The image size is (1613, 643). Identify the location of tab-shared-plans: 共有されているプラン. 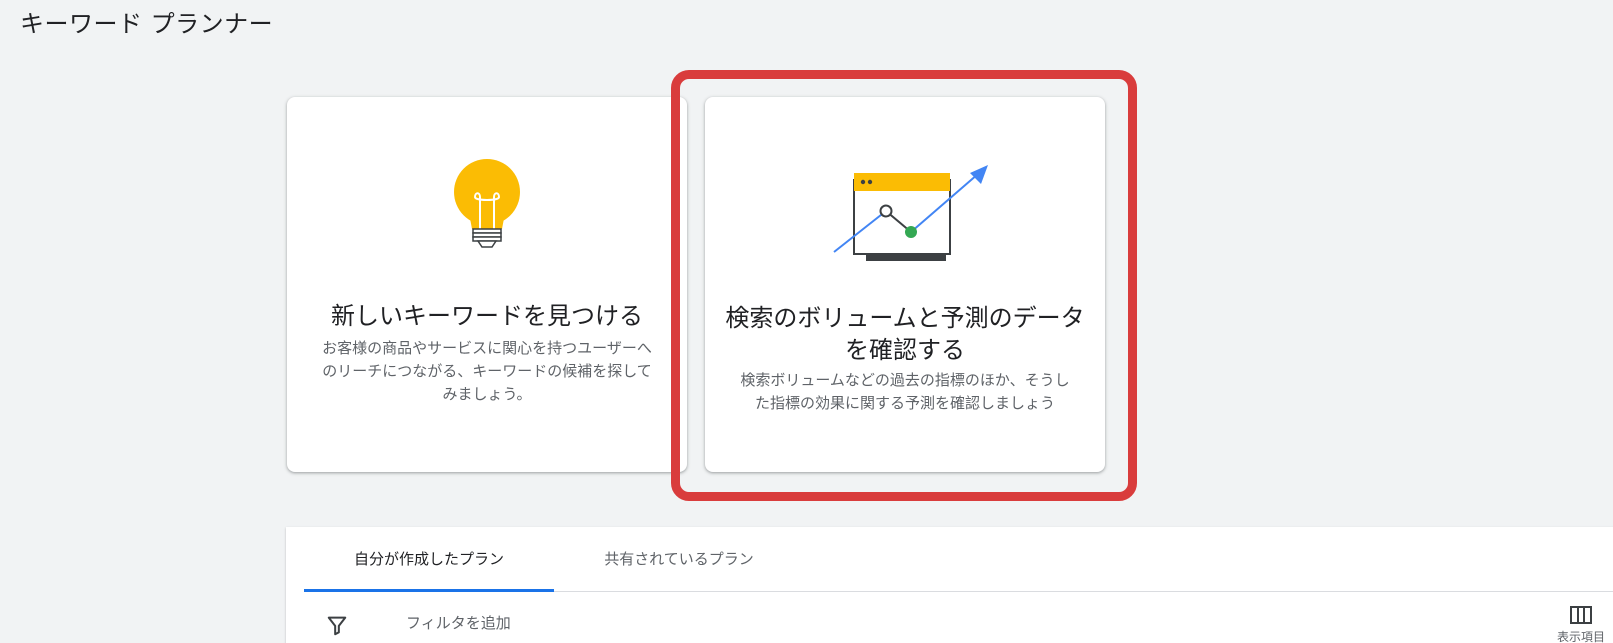
(679, 559).